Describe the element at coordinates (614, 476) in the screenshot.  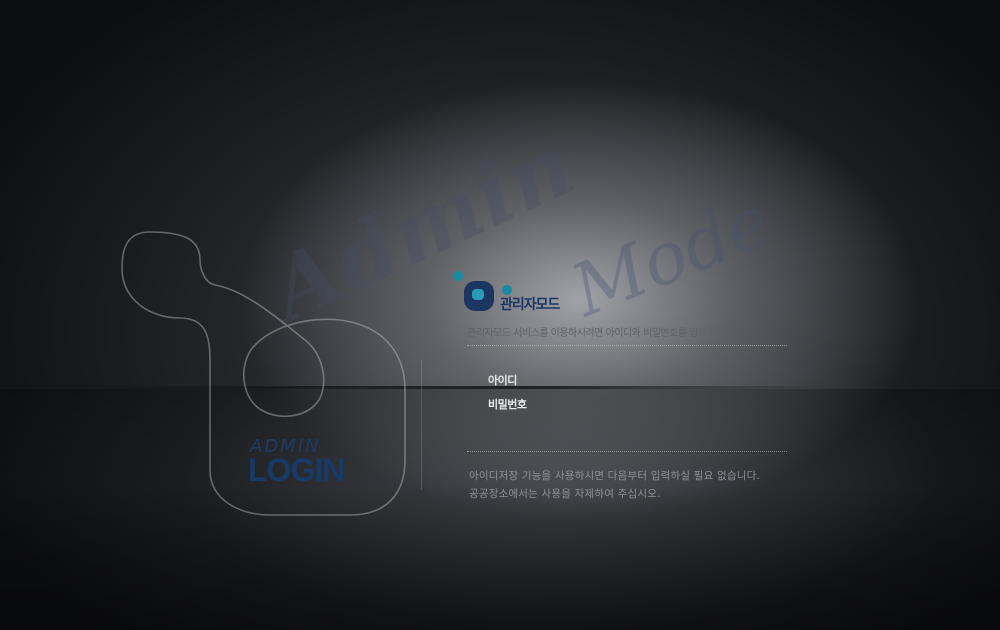
I see `save-id-notice: 아이디저장 기능을 사용하시면 다음부터 입력하실 필요 없습니다.` at that location.